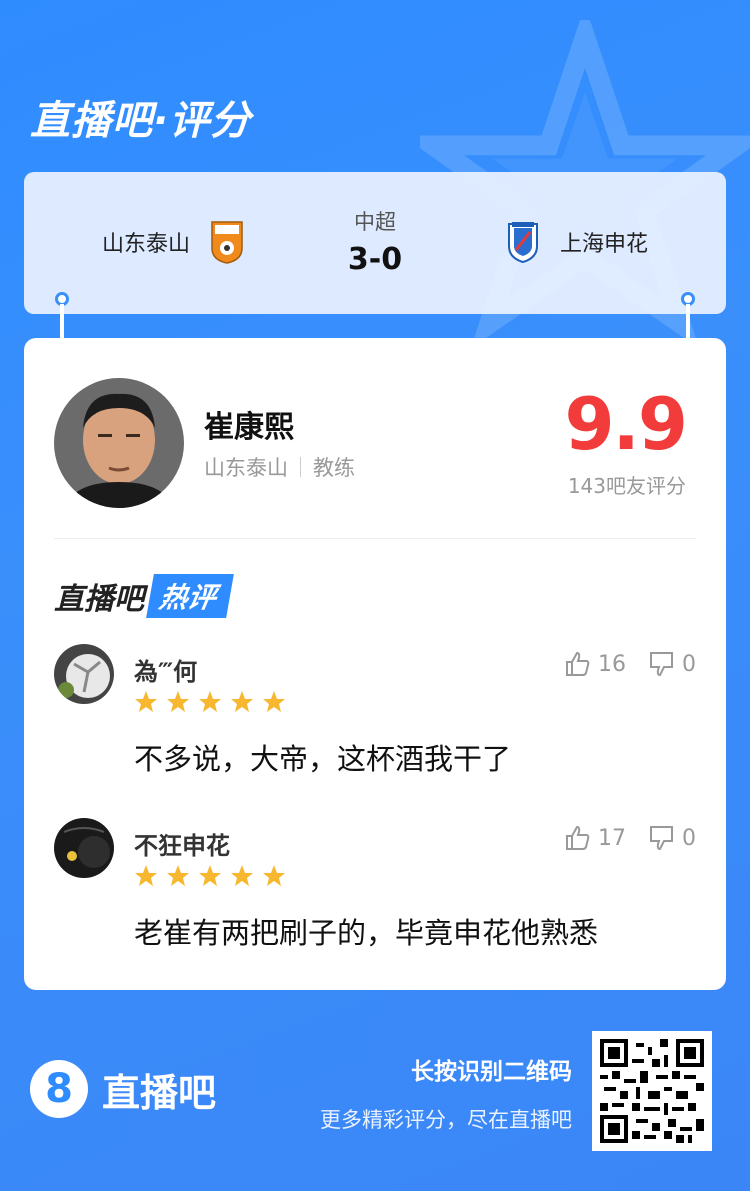 This screenshot has height=1191, width=750. What do you see at coordinates (612, 838) in the screenshot?
I see `like-count: 17` at bounding box center [612, 838].